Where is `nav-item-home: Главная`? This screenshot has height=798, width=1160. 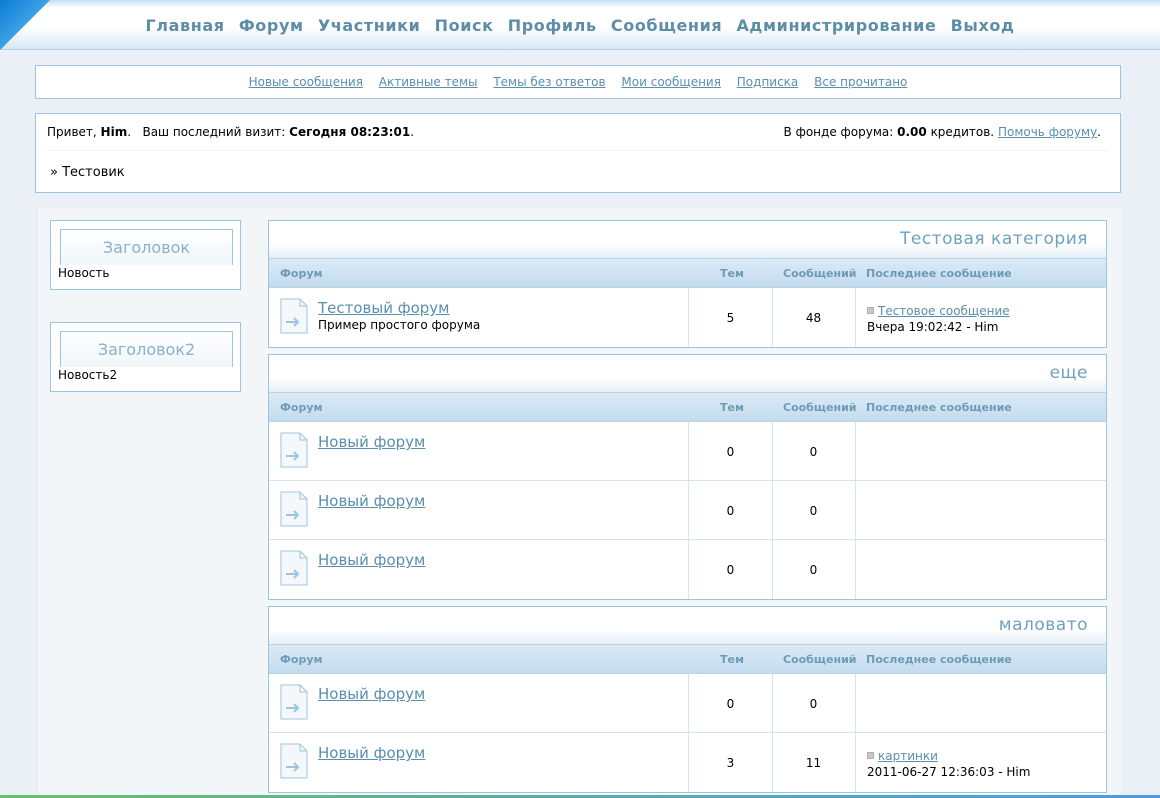 nav-item-home: Главная is located at coordinates (185, 25).